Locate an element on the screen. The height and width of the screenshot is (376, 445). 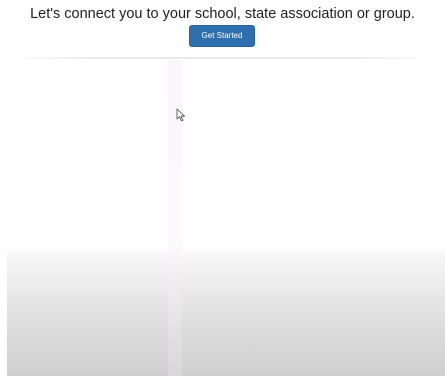
mouse-pointer-icon is located at coordinates (180, 115).